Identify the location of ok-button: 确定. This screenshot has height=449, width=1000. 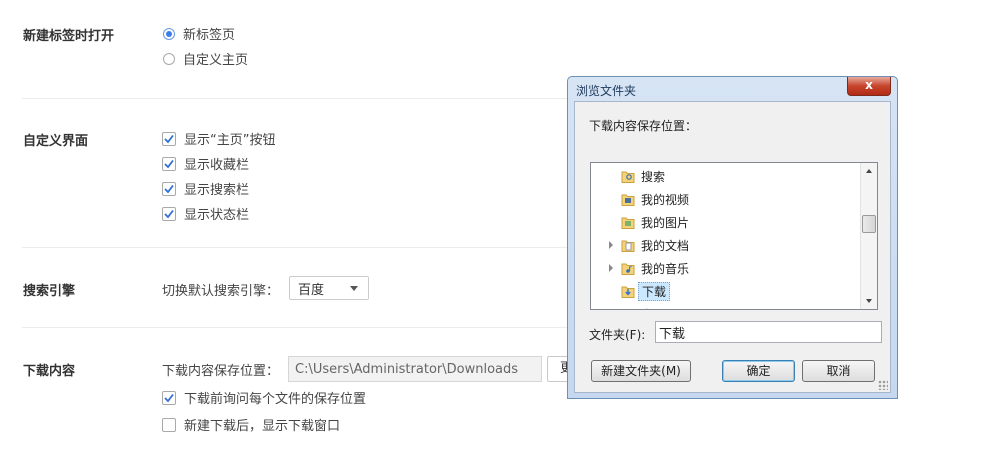
(758, 371).